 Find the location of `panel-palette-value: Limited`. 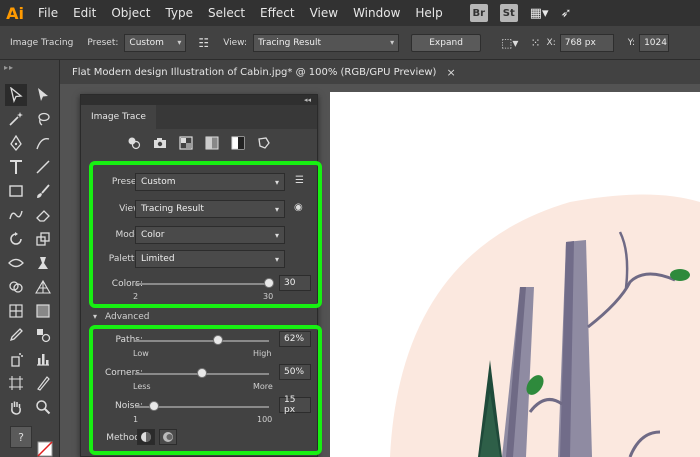

panel-palette-value: Limited is located at coordinates (158, 259).